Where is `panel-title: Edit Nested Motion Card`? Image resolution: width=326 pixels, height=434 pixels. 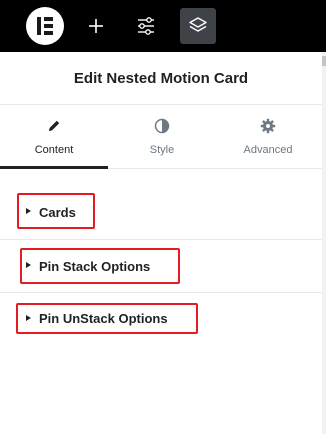 panel-title: Edit Nested Motion Card is located at coordinates (161, 78).